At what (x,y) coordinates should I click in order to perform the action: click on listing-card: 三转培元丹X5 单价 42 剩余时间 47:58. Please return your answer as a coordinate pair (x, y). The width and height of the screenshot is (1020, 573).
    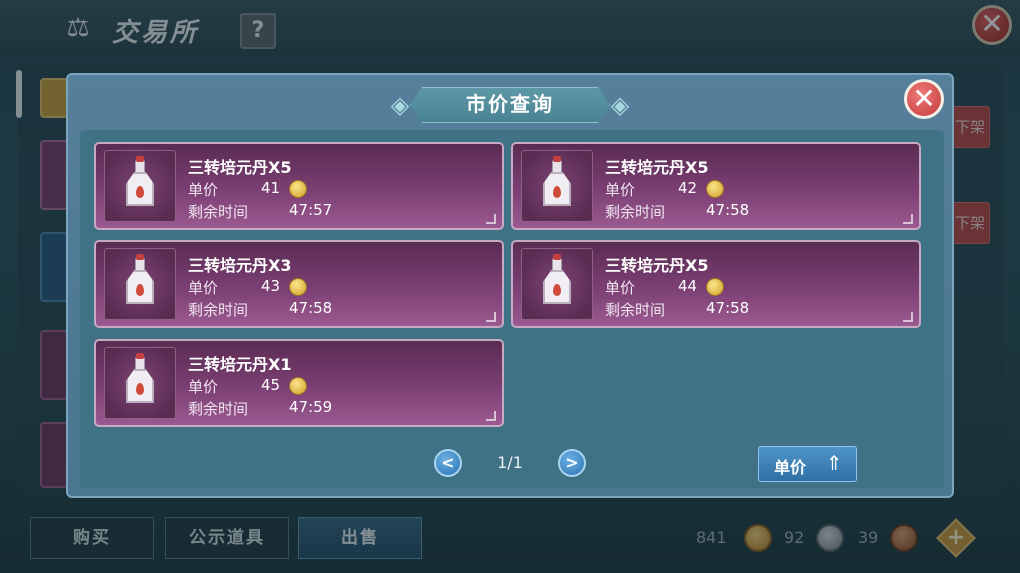
    Looking at the image, I should click on (716, 186).